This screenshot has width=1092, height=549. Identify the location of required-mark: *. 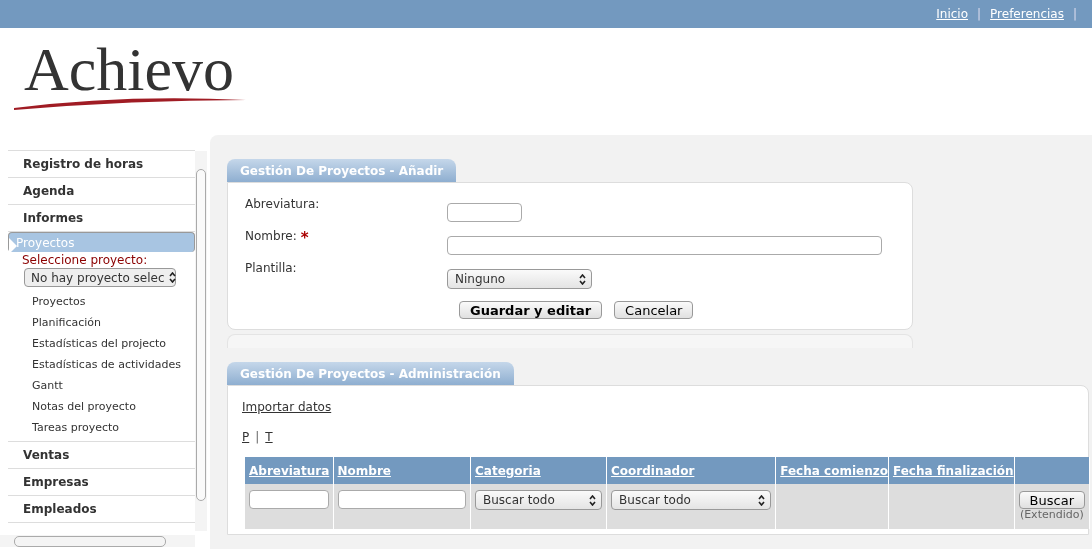
(304, 238).